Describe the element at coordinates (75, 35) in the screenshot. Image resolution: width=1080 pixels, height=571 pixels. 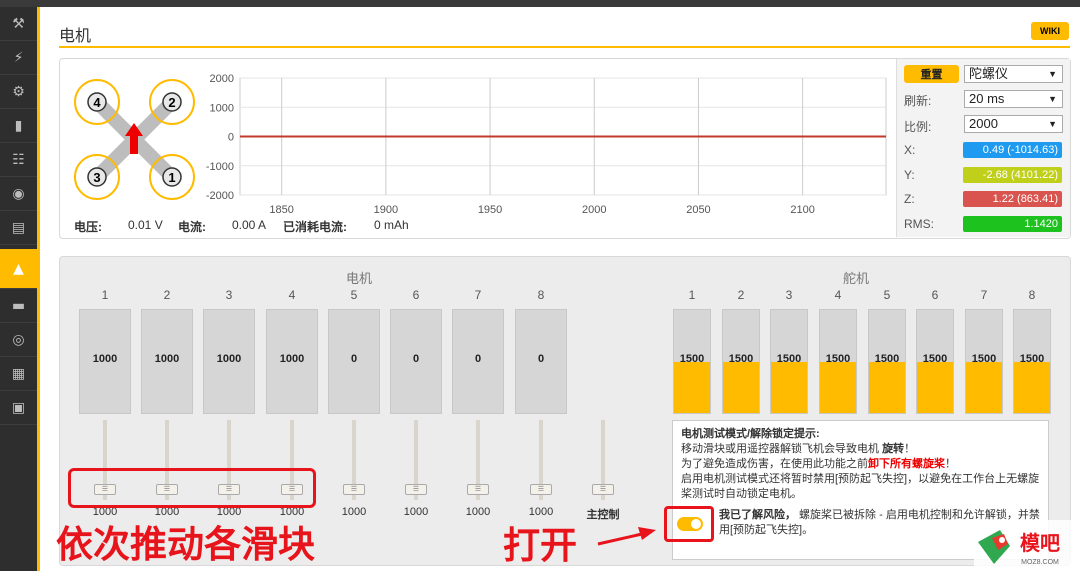
I see `page-title: 电机` at that location.